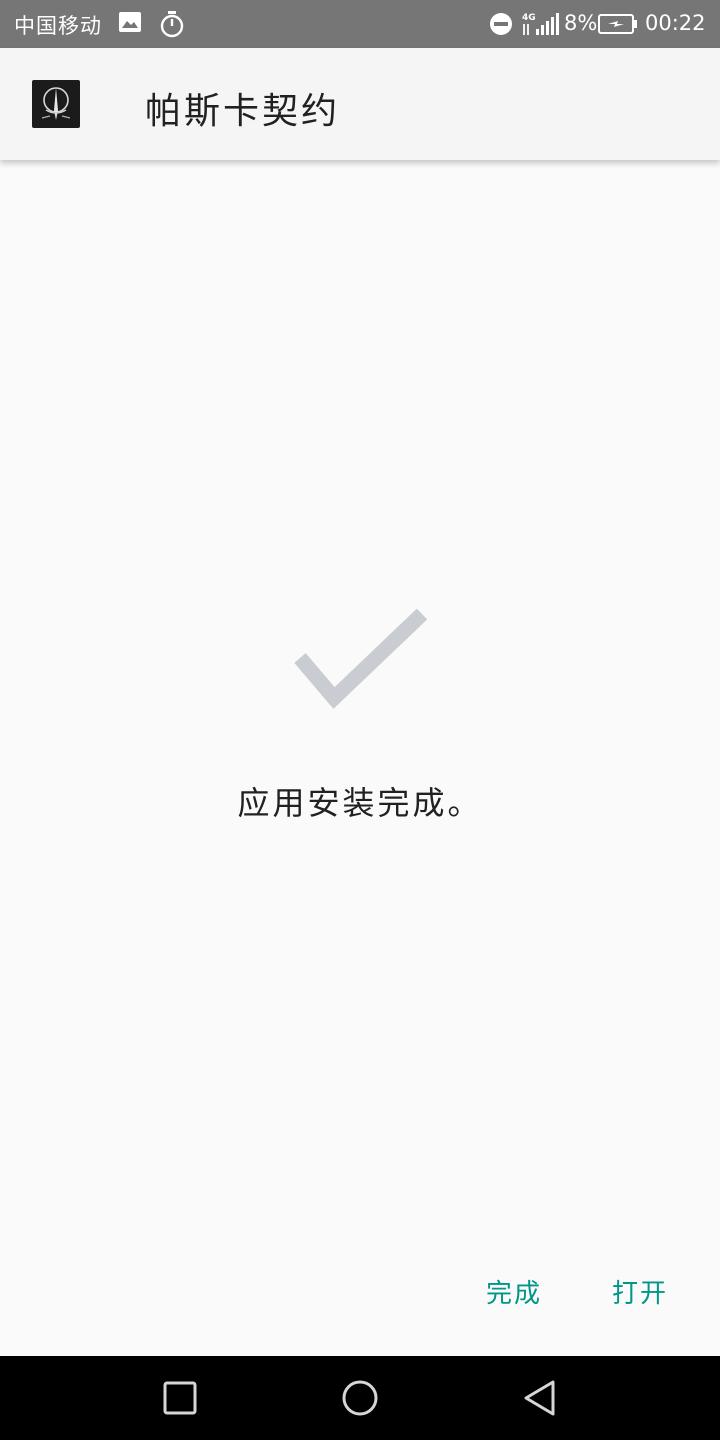  I want to click on image-icon, so click(130, 24).